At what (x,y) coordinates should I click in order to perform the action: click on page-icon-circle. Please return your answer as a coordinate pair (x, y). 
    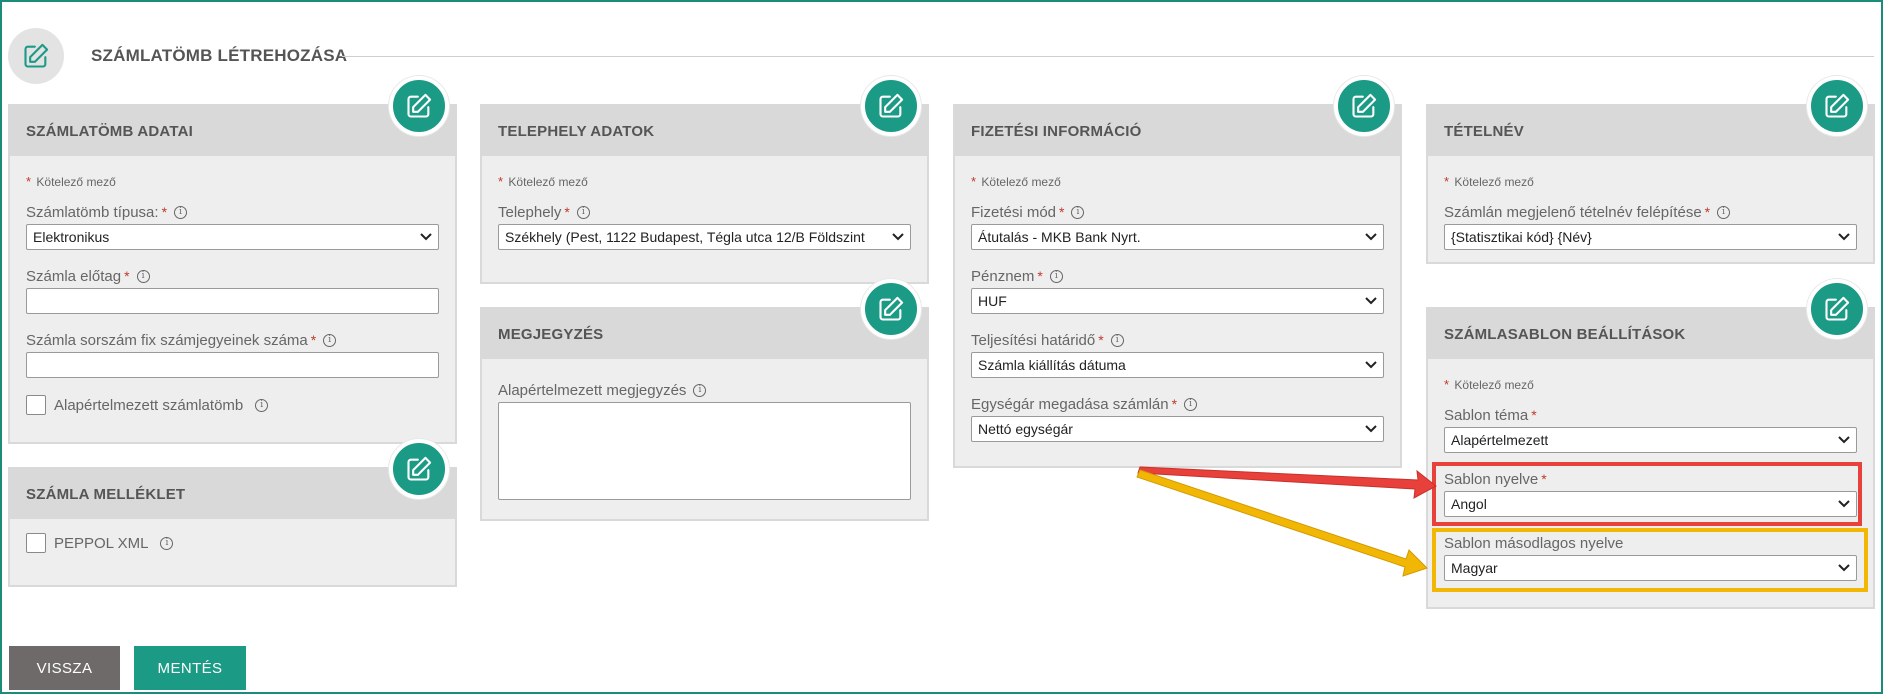
    Looking at the image, I should click on (36, 56).